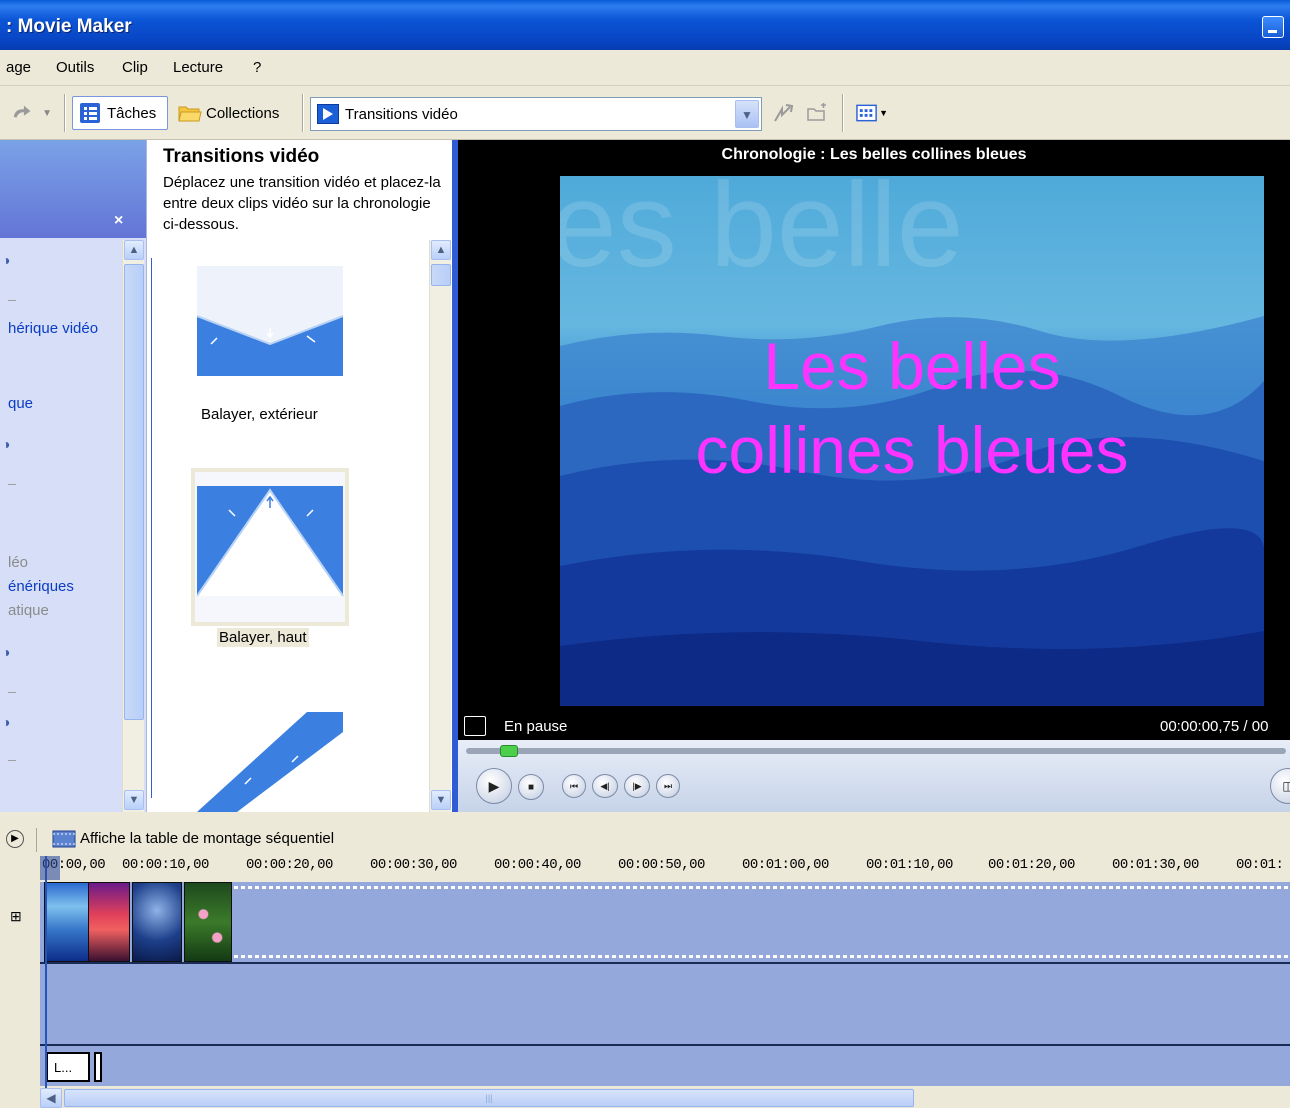 This screenshot has height=1108, width=1290. Describe the element at coordinates (198, 67) in the screenshot. I see `menu-item-lecture: Lecture` at that location.